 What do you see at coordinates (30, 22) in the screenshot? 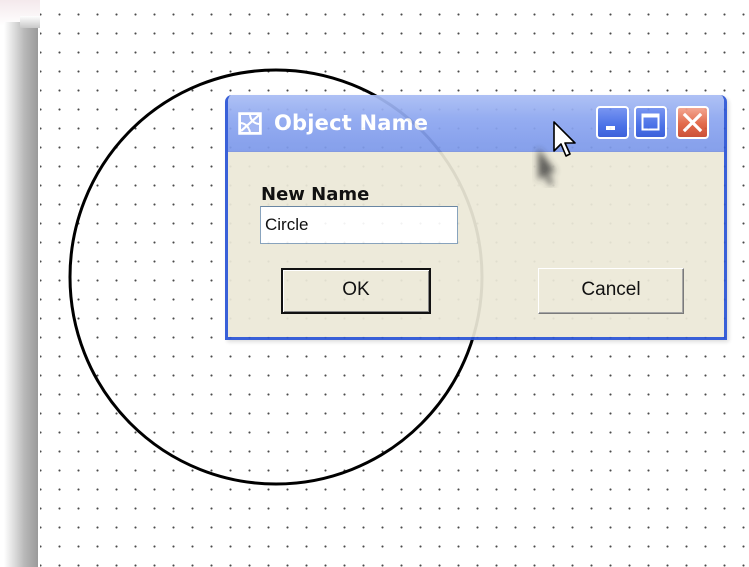
I see `canvas-shadow-corner` at bounding box center [30, 22].